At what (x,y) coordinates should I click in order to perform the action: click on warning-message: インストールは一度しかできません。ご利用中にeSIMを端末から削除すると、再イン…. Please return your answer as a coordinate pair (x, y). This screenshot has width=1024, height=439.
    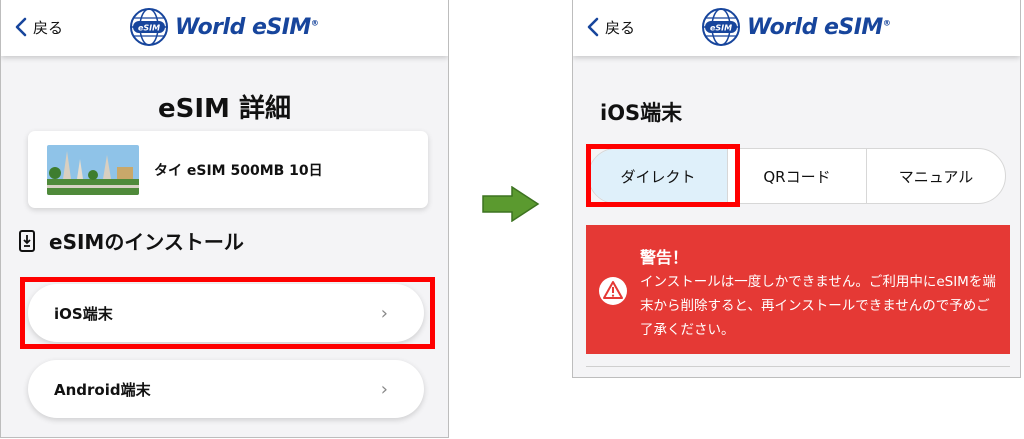
    Looking at the image, I should click on (818, 306).